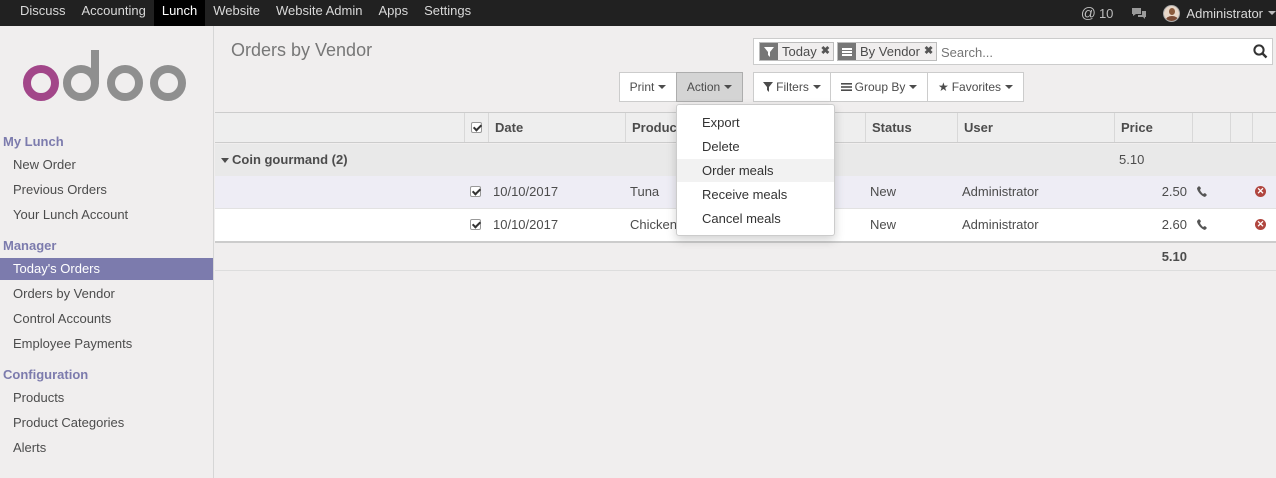 The height and width of the screenshot is (478, 1276). What do you see at coordinates (46, 374) in the screenshot?
I see `section-configuration: Configuration` at bounding box center [46, 374].